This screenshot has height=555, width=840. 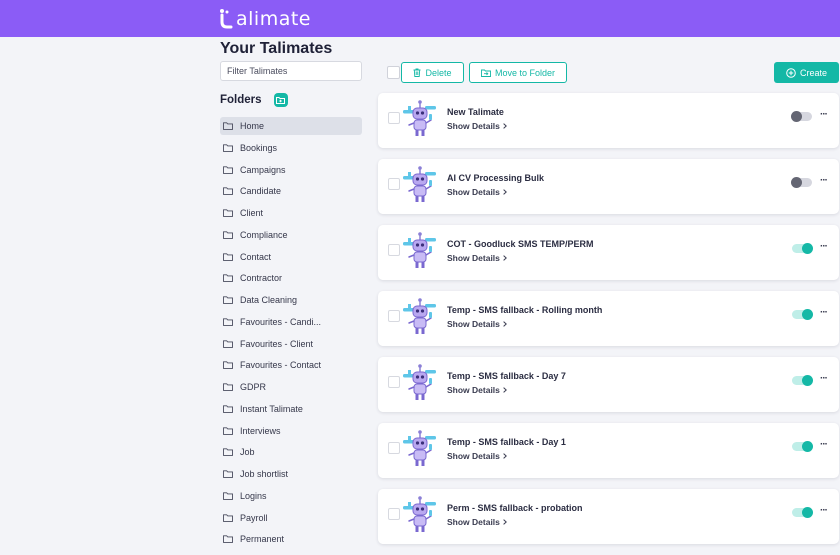 I want to click on filter-input, so click(x=291, y=71).